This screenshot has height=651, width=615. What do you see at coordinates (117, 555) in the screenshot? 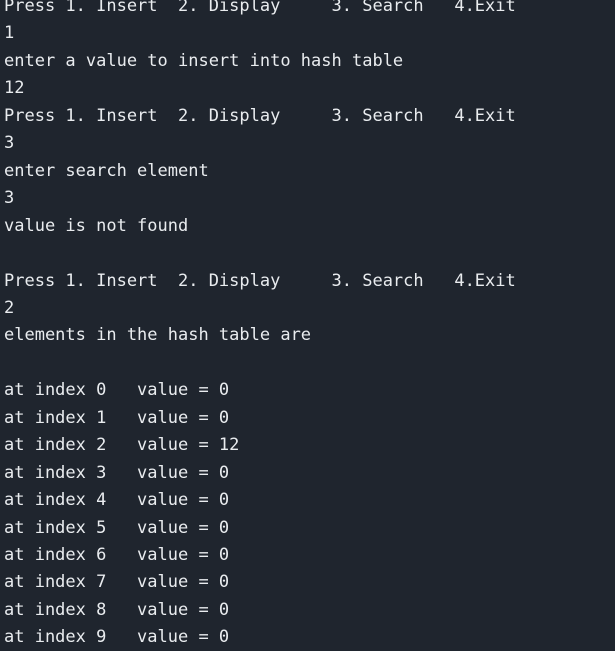
I see `hash-entry-line: at index 6 value = 0` at bounding box center [117, 555].